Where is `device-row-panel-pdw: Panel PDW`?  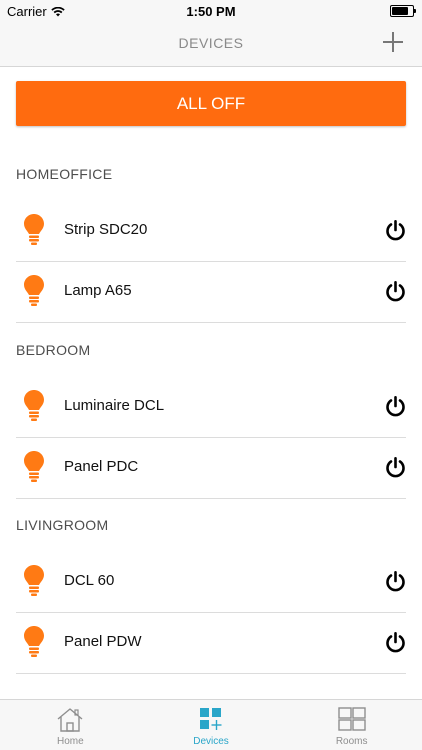 device-row-panel-pdw: Panel PDW is located at coordinates (211, 643).